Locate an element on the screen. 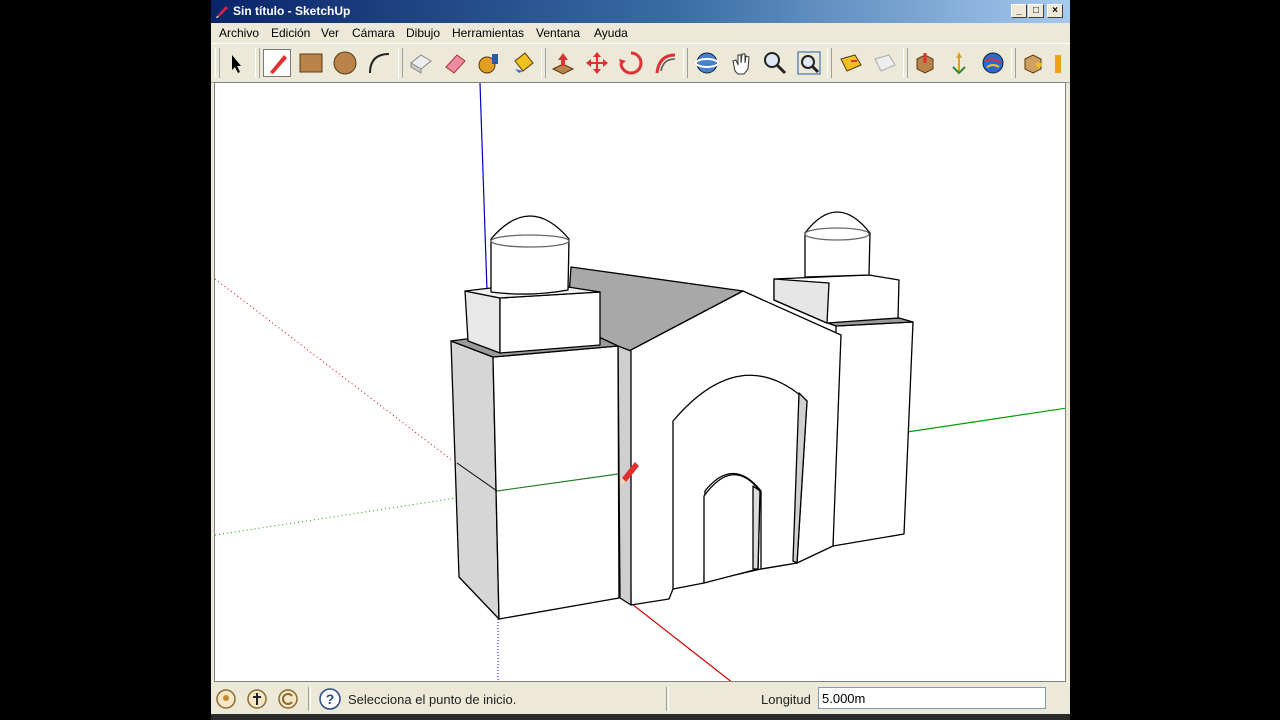  green-axis is located at coordinates (985, 420).